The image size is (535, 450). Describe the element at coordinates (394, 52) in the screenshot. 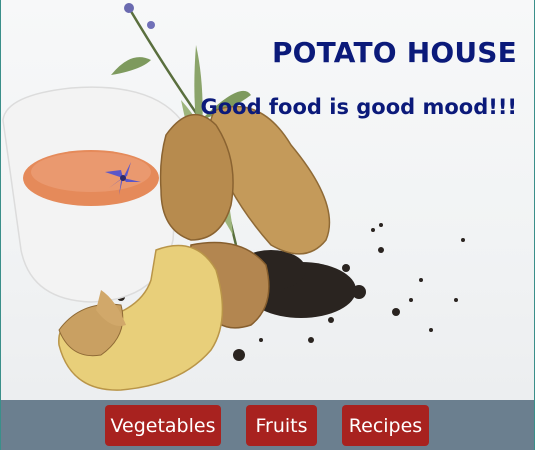

I see `site-title: POTATO HOUSE` at that location.